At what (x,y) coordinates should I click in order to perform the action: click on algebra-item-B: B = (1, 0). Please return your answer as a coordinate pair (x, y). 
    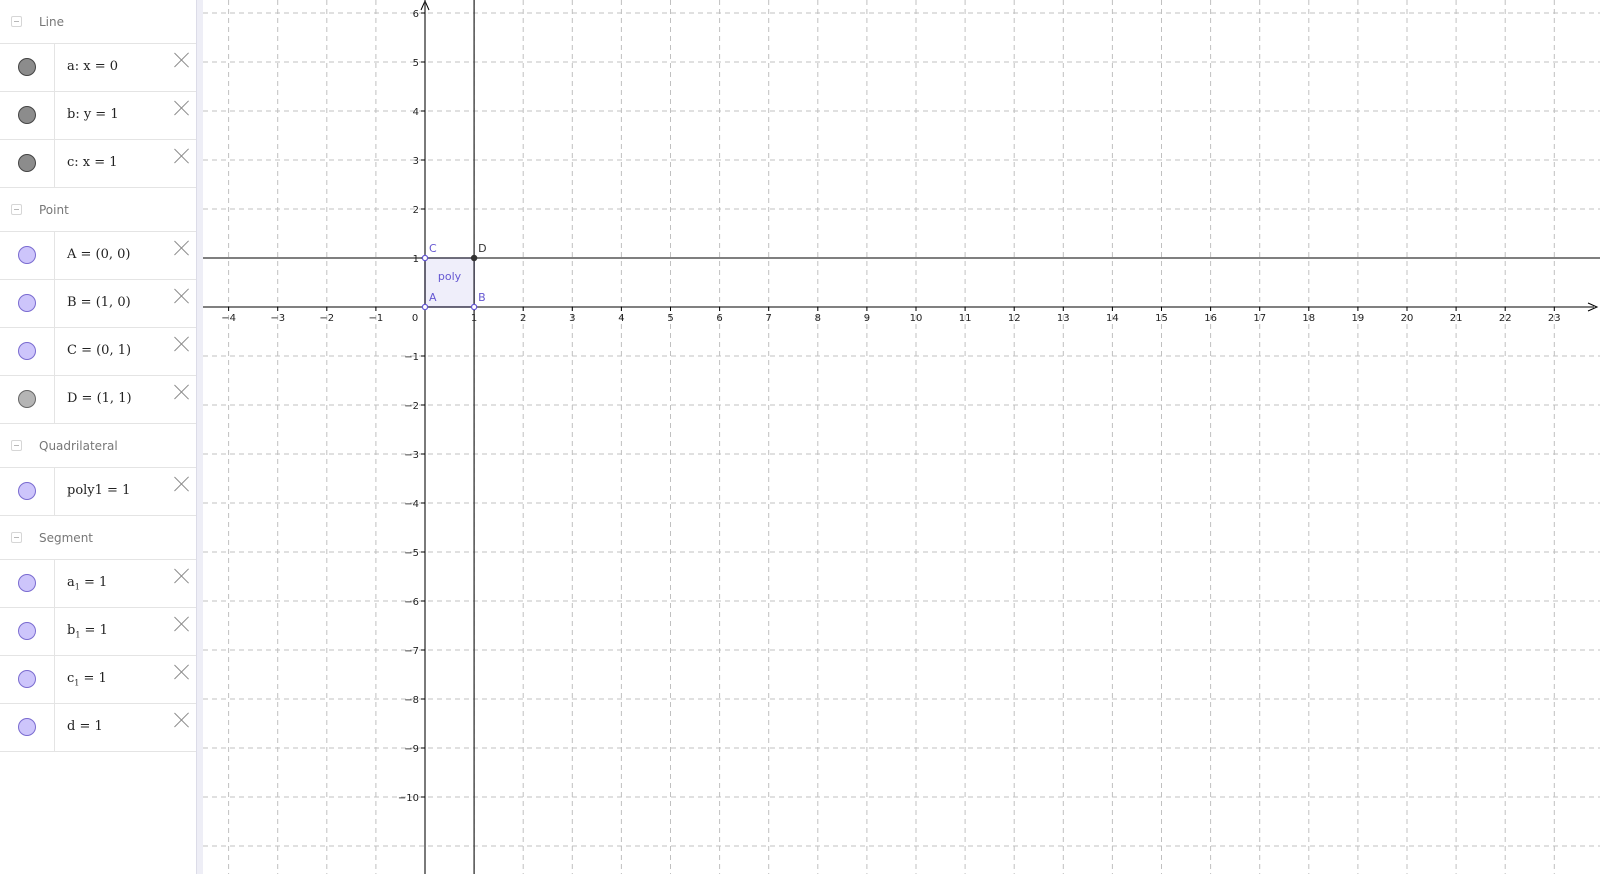
    Looking at the image, I should click on (98, 304).